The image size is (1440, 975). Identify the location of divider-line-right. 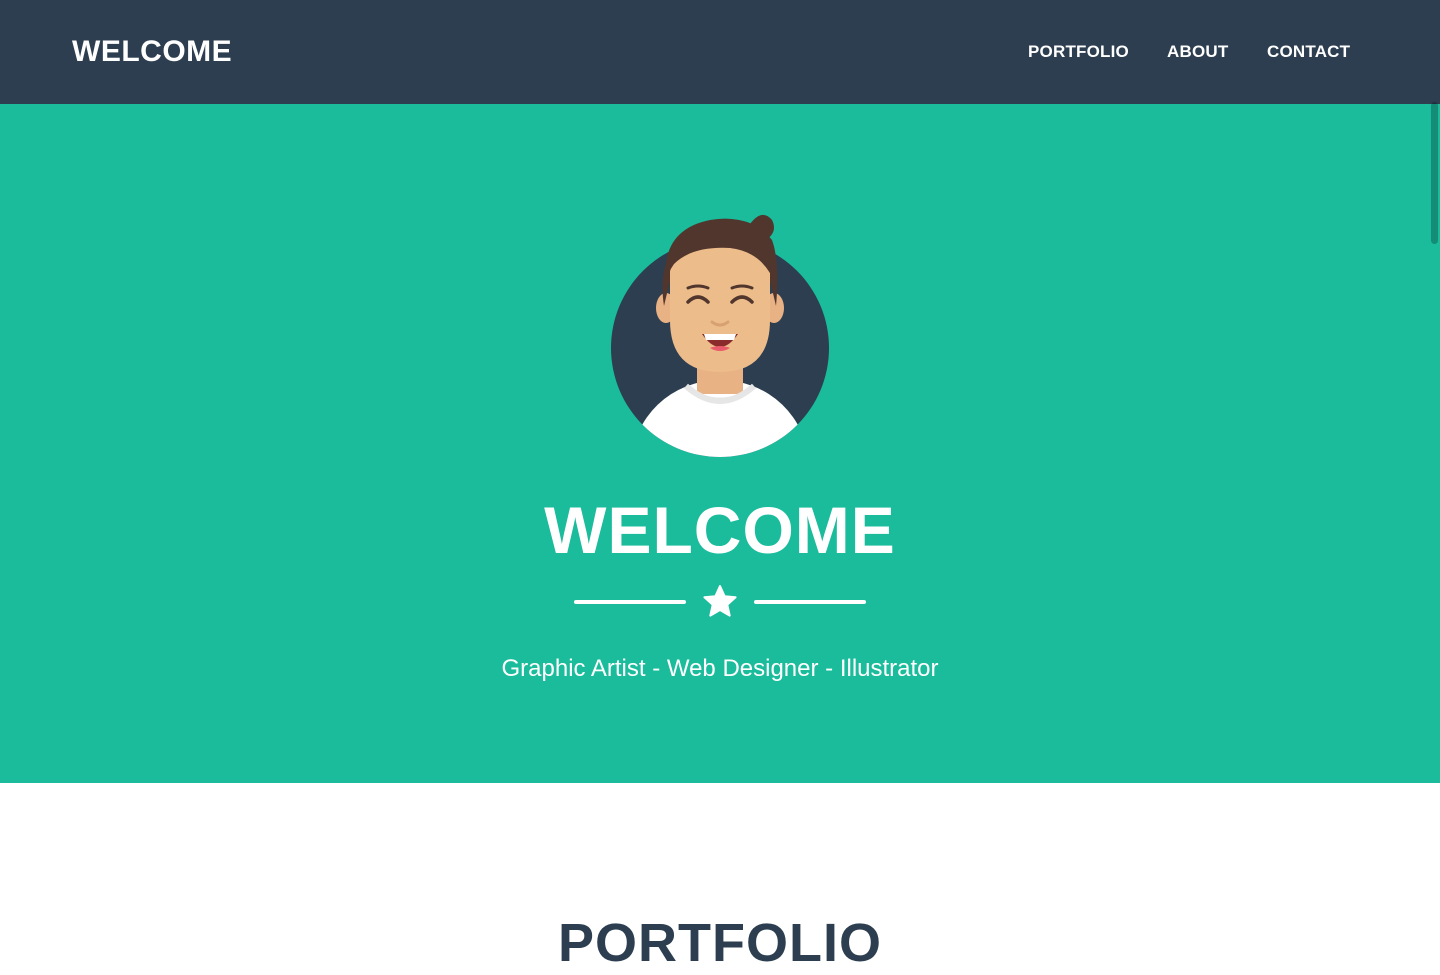
(810, 602).